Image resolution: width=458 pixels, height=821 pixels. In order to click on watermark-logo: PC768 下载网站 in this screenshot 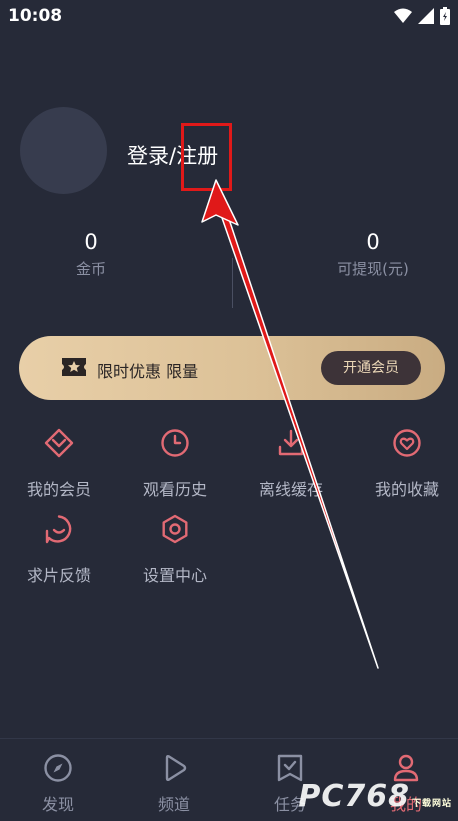, I will do `click(375, 796)`.